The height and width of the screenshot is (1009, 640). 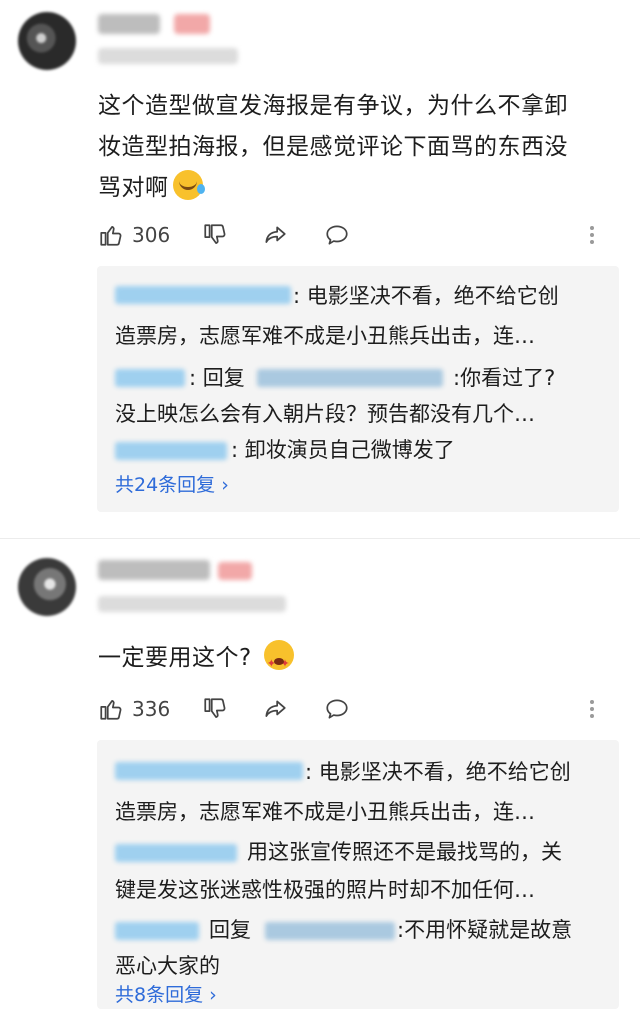 I want to click on view-more-replies-link: 共8条回复 ›, so click(x=166, y=993).